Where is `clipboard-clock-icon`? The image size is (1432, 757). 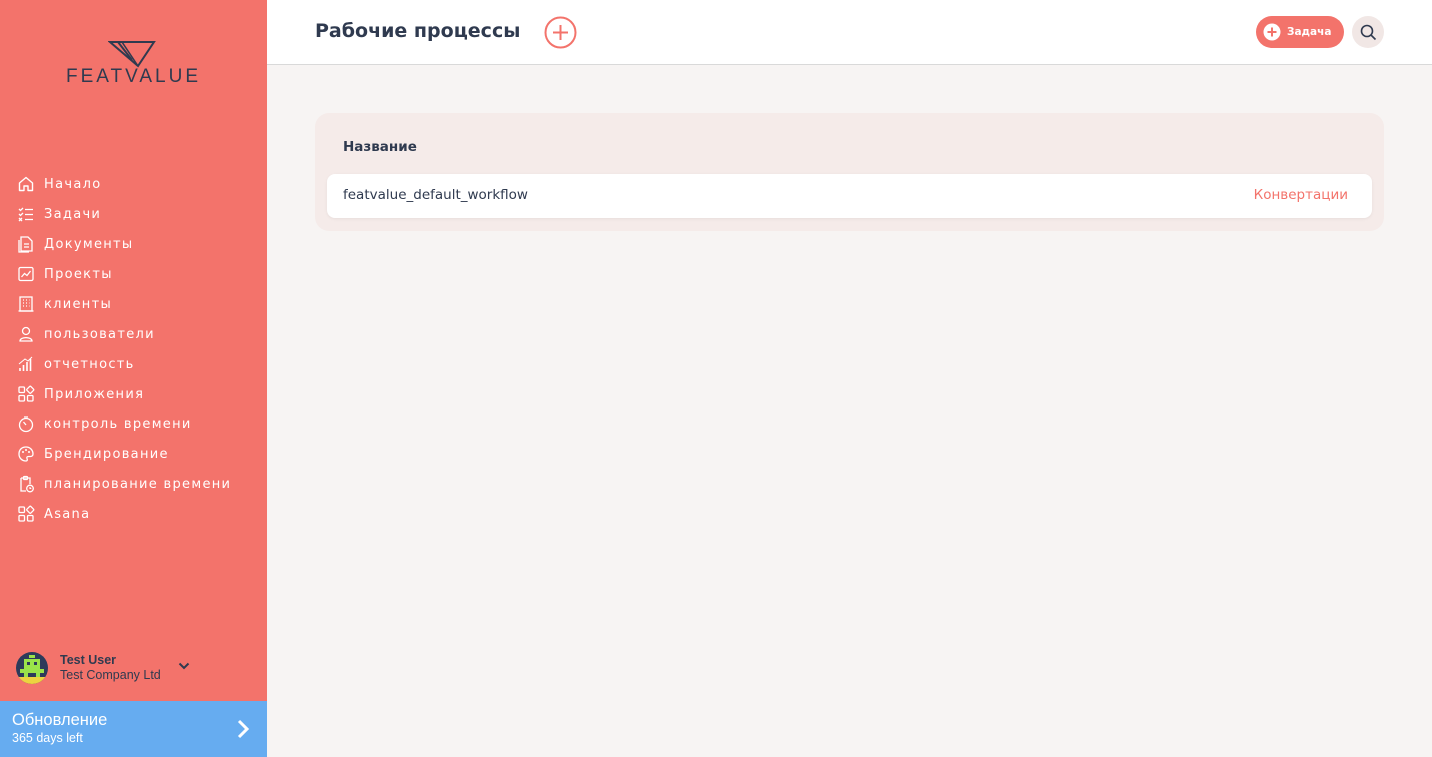
clipboard-clock-icon is located at coordinates (26, 484).